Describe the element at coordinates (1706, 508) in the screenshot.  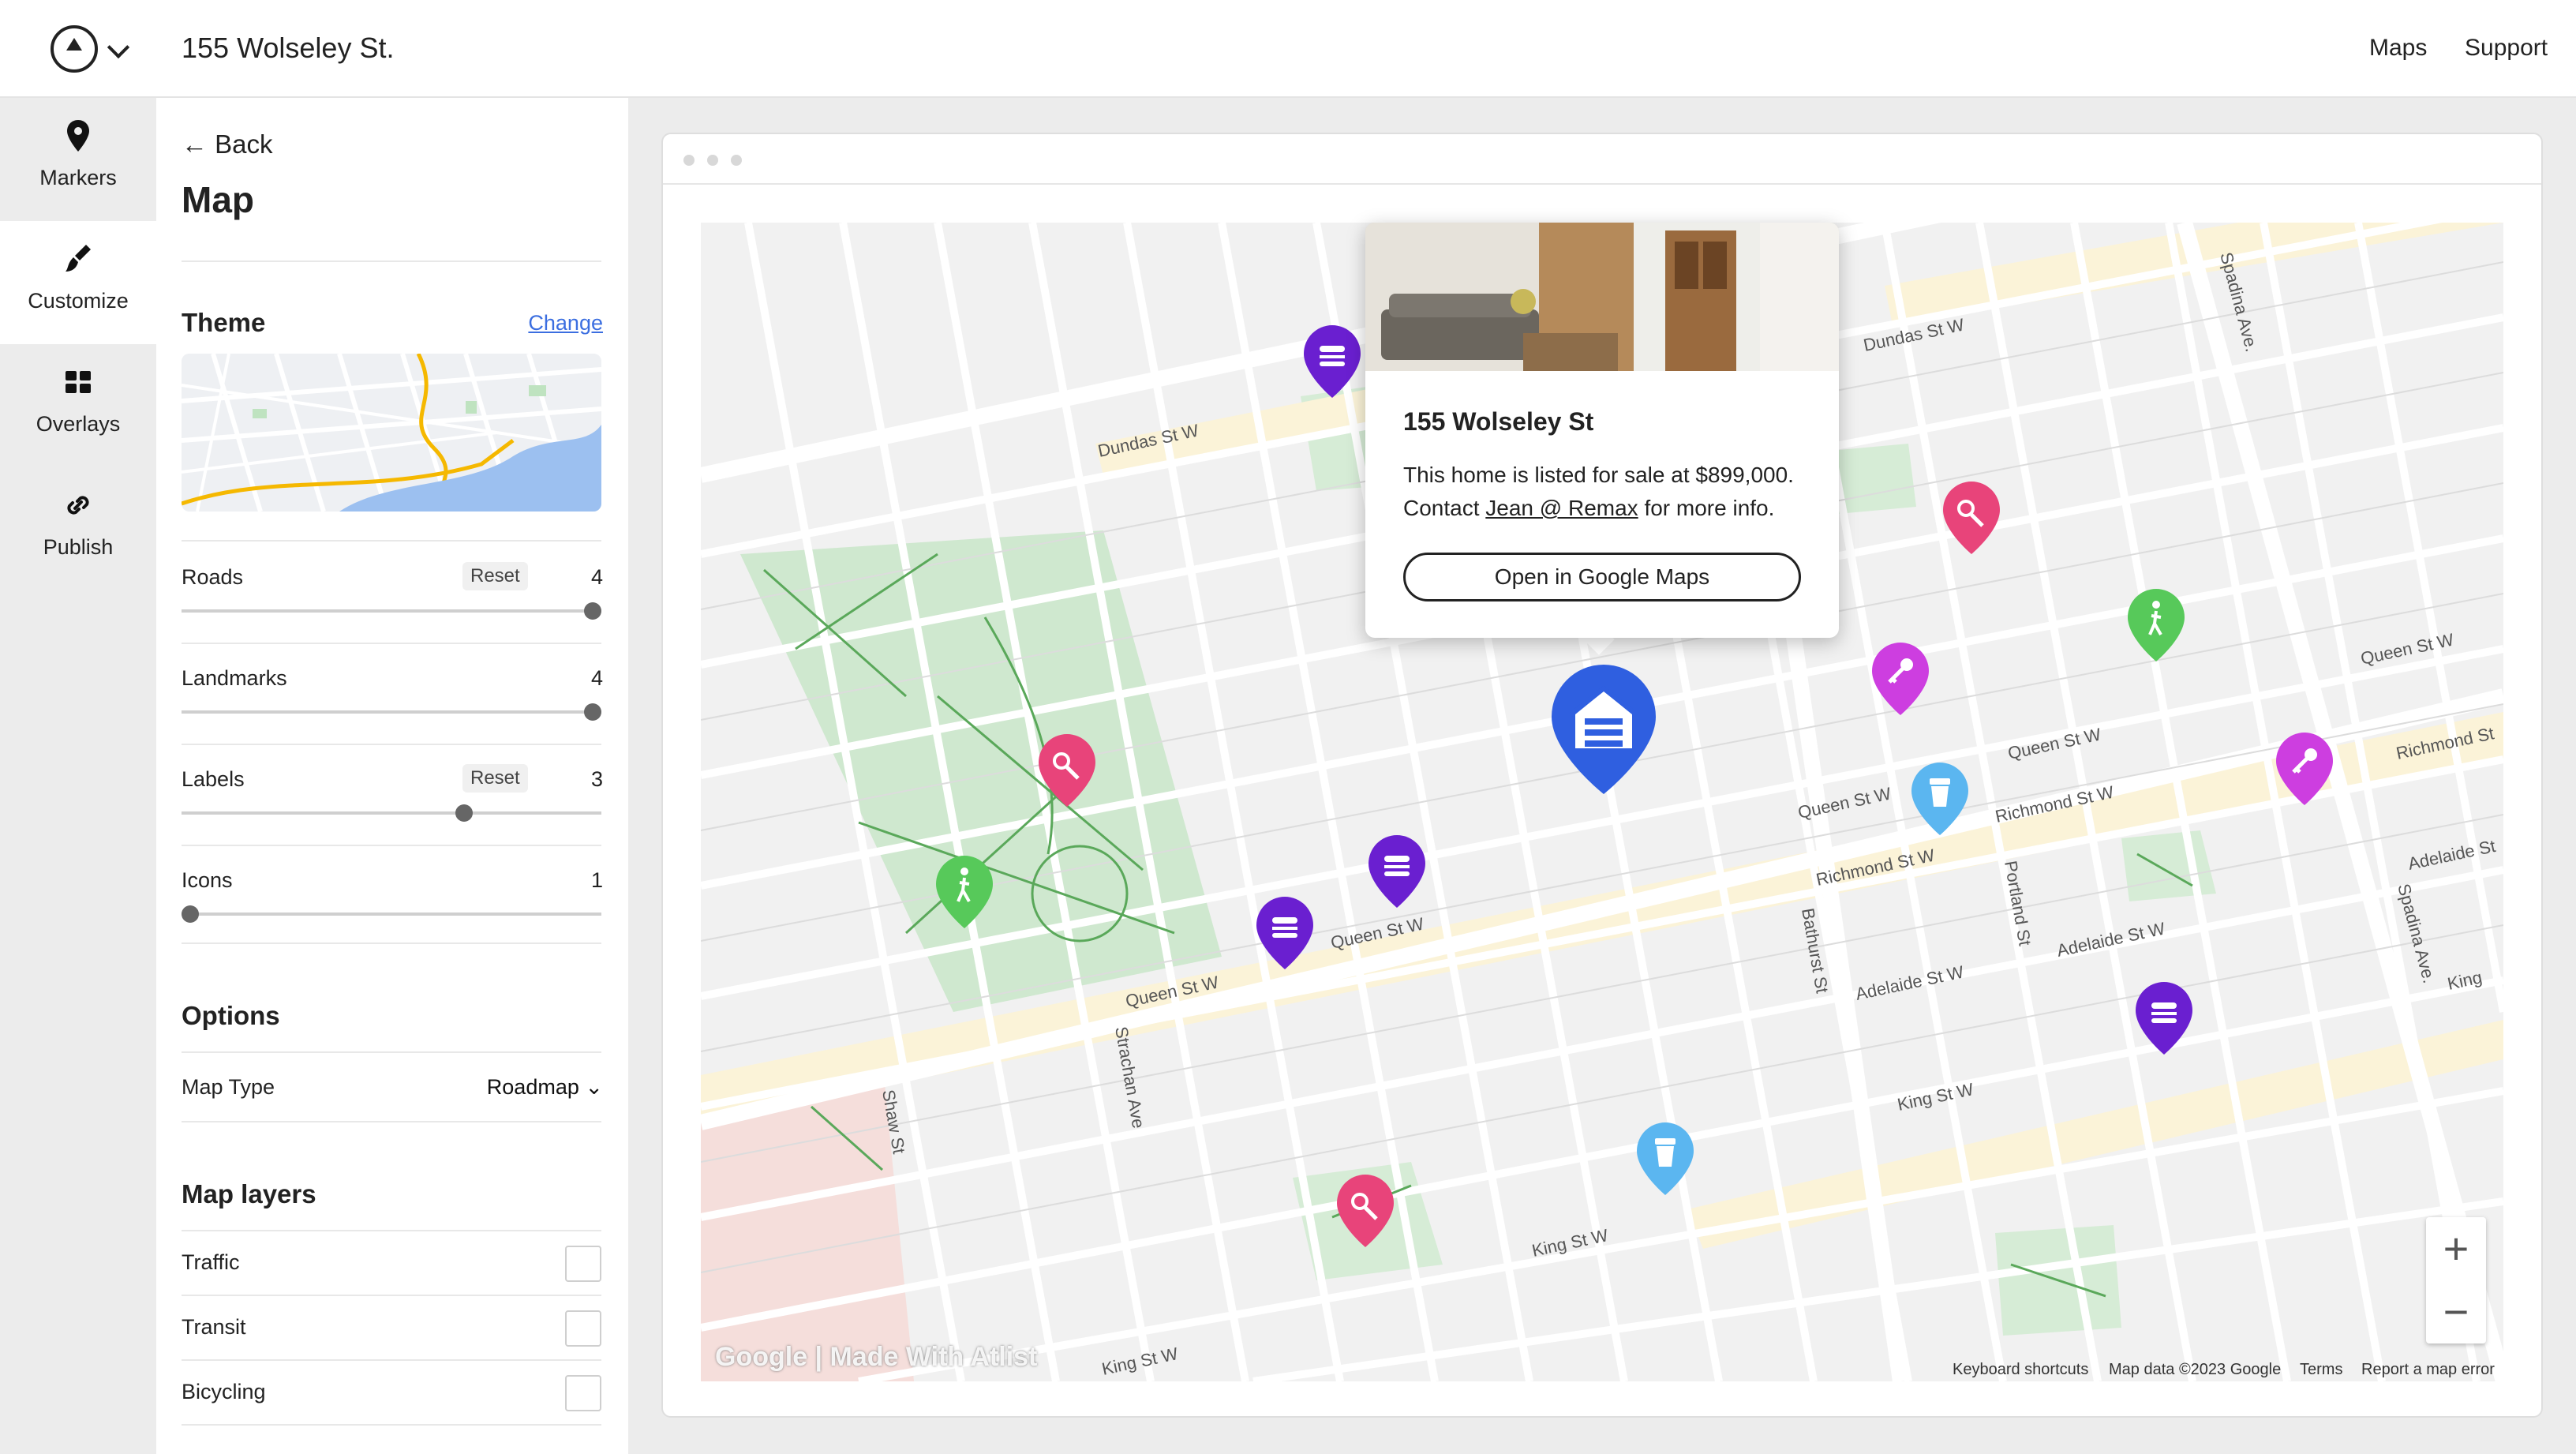
I see `contact-suffix: for more info.` at that location.